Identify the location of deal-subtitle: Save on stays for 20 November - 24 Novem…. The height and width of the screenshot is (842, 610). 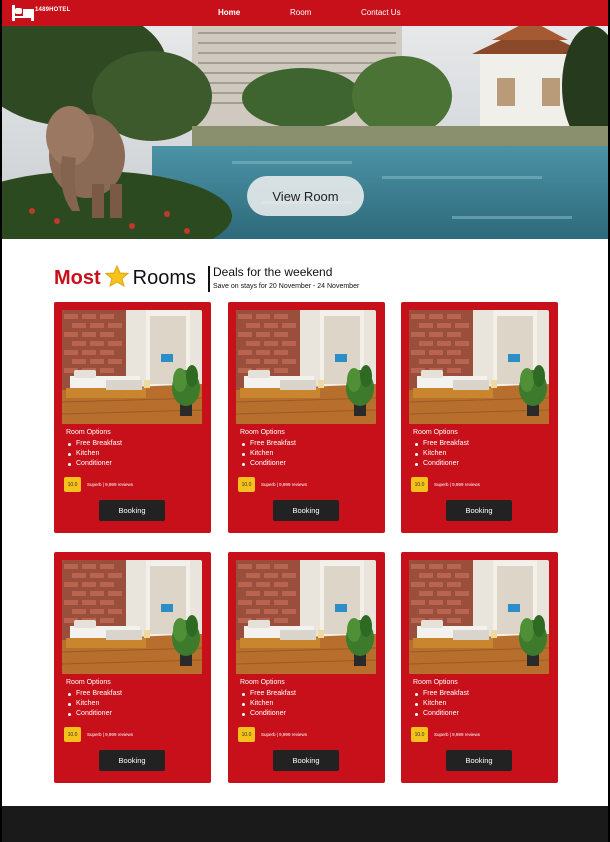
(286, 286).